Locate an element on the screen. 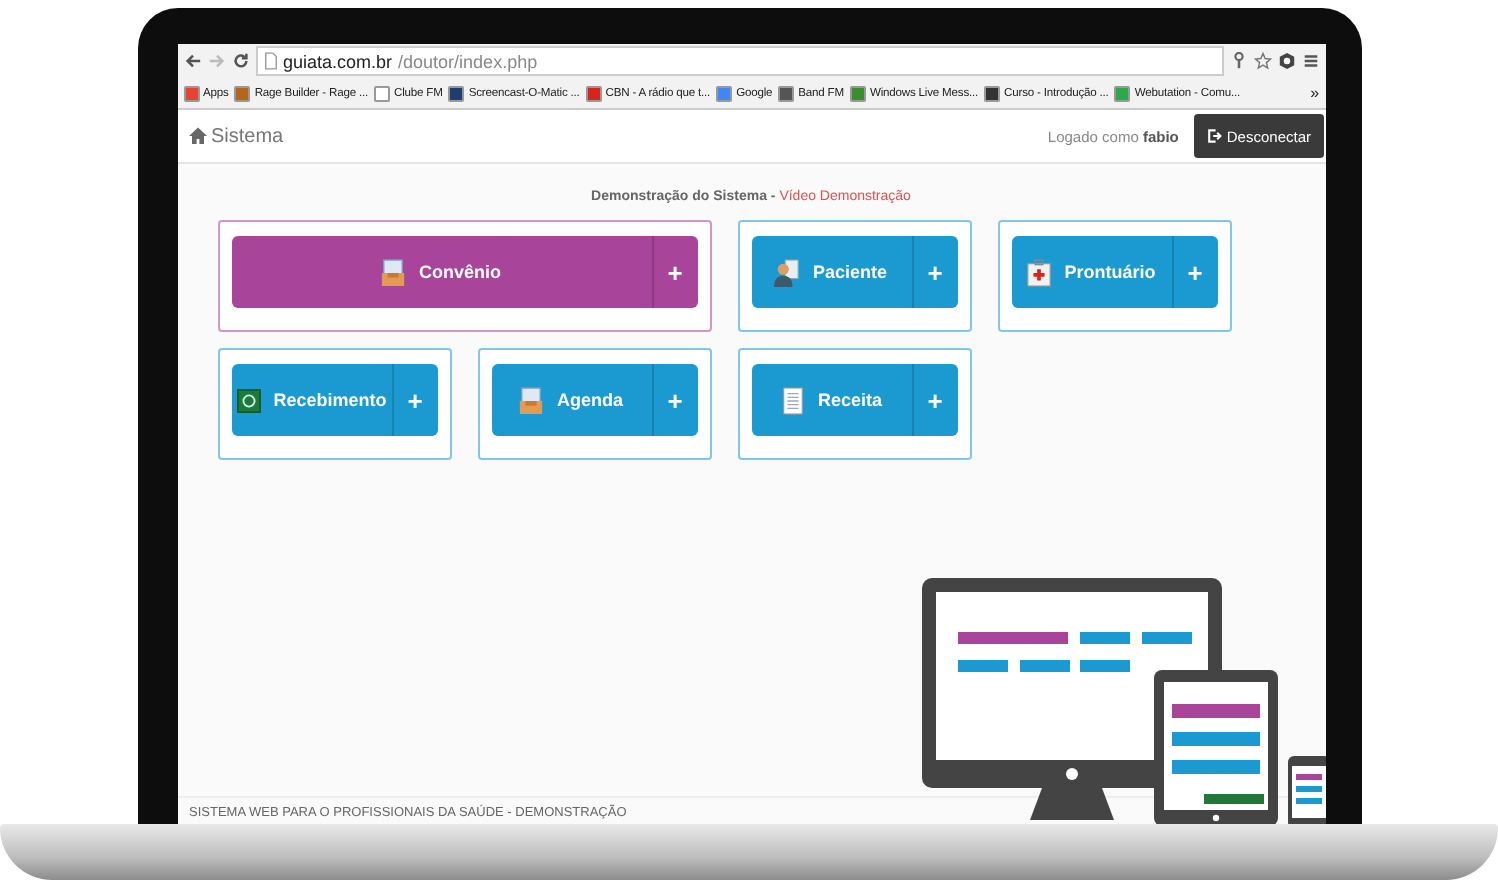 This screenshot has width=1498, height=884. extension-icon is located at coordinates (1286, 61).